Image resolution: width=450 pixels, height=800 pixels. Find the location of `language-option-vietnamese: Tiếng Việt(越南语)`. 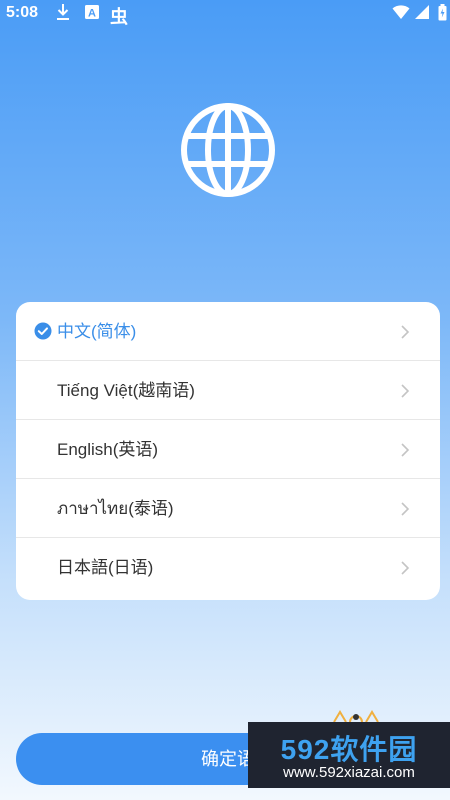

language-option-vietnamese: Tiếng Việt(越南语) is located at coordinates (228, 390).